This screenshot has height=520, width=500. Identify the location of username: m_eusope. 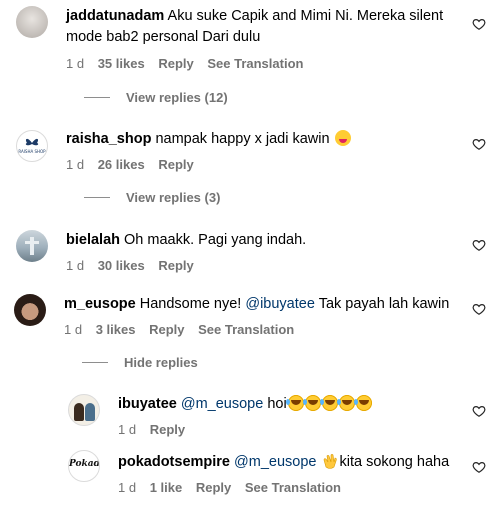
(100, 304).